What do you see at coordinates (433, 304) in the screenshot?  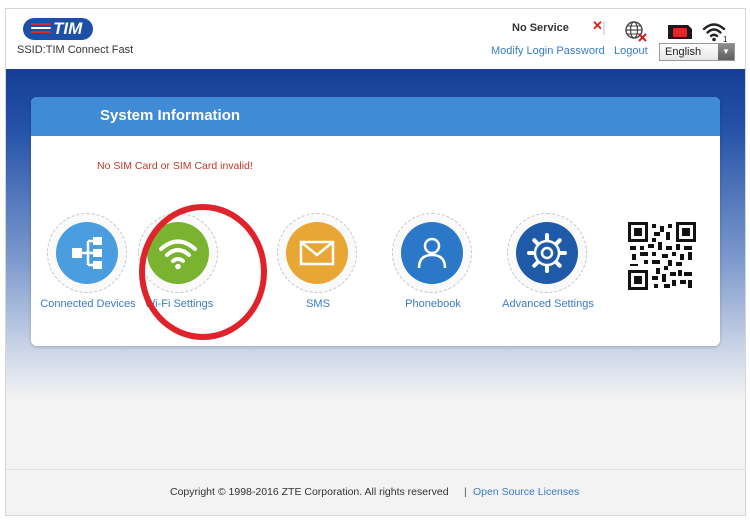 I see `tile-label: Phonebook` at bounding box center [433, 304].